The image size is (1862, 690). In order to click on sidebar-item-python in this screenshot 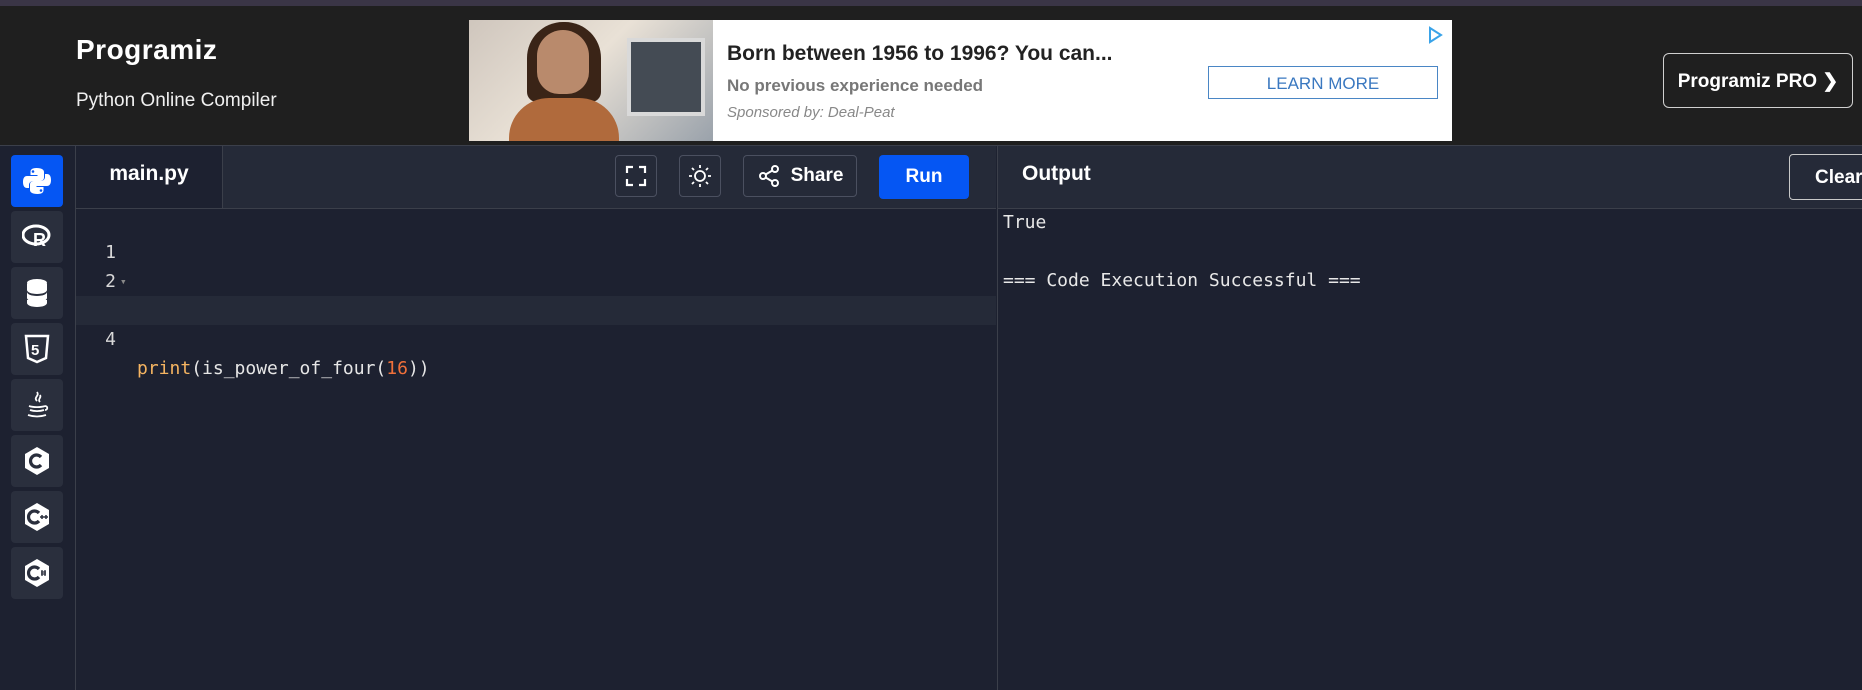, I will do `click(37, 181)`.